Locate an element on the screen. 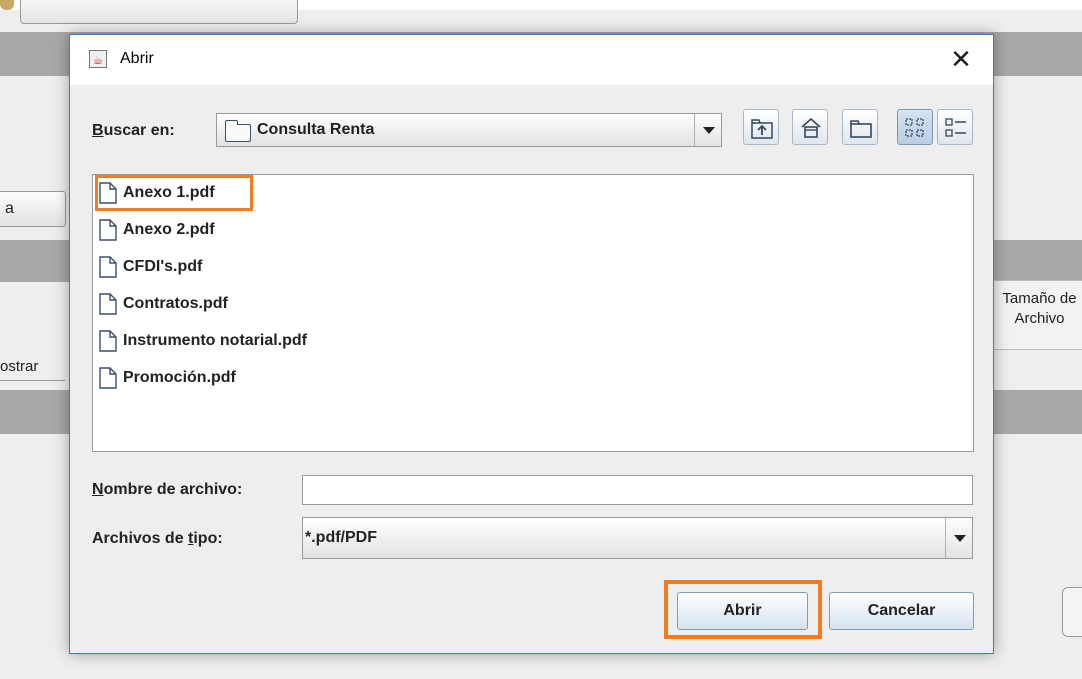 The width and height of the screenshot is (1082, 679). list-item: CFDI's.pdf is located at coordinates (150, 267).